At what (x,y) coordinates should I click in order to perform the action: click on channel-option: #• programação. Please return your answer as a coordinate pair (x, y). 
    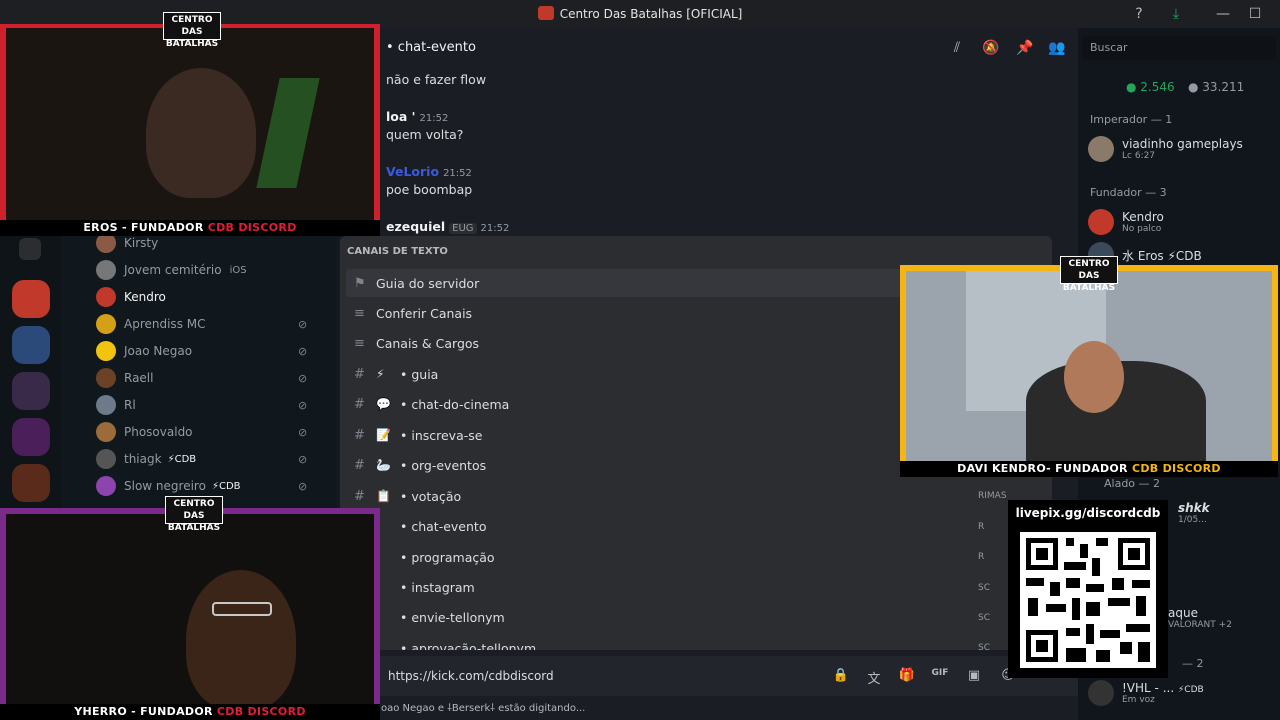
    Looking at the image, I should click on (626, 557).